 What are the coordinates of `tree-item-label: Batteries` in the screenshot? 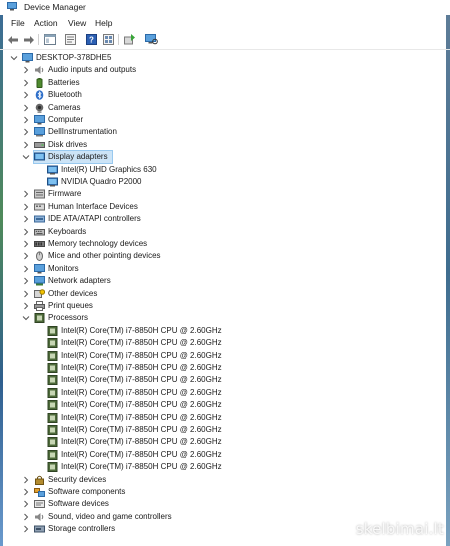 It's located at (64, 82).